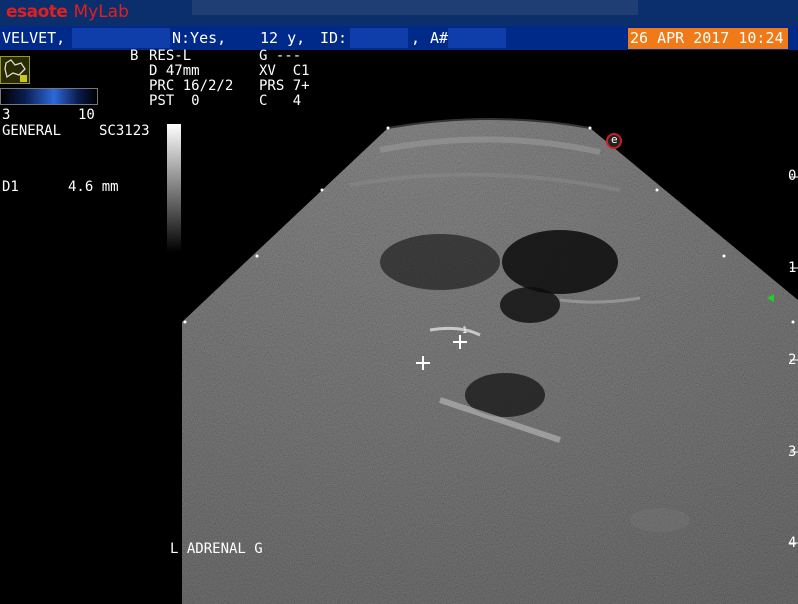 The image size is (798, 604). Describe the element at coordinates (465, 331) in the screenshot. I see `caliper-index: 1` at that location.